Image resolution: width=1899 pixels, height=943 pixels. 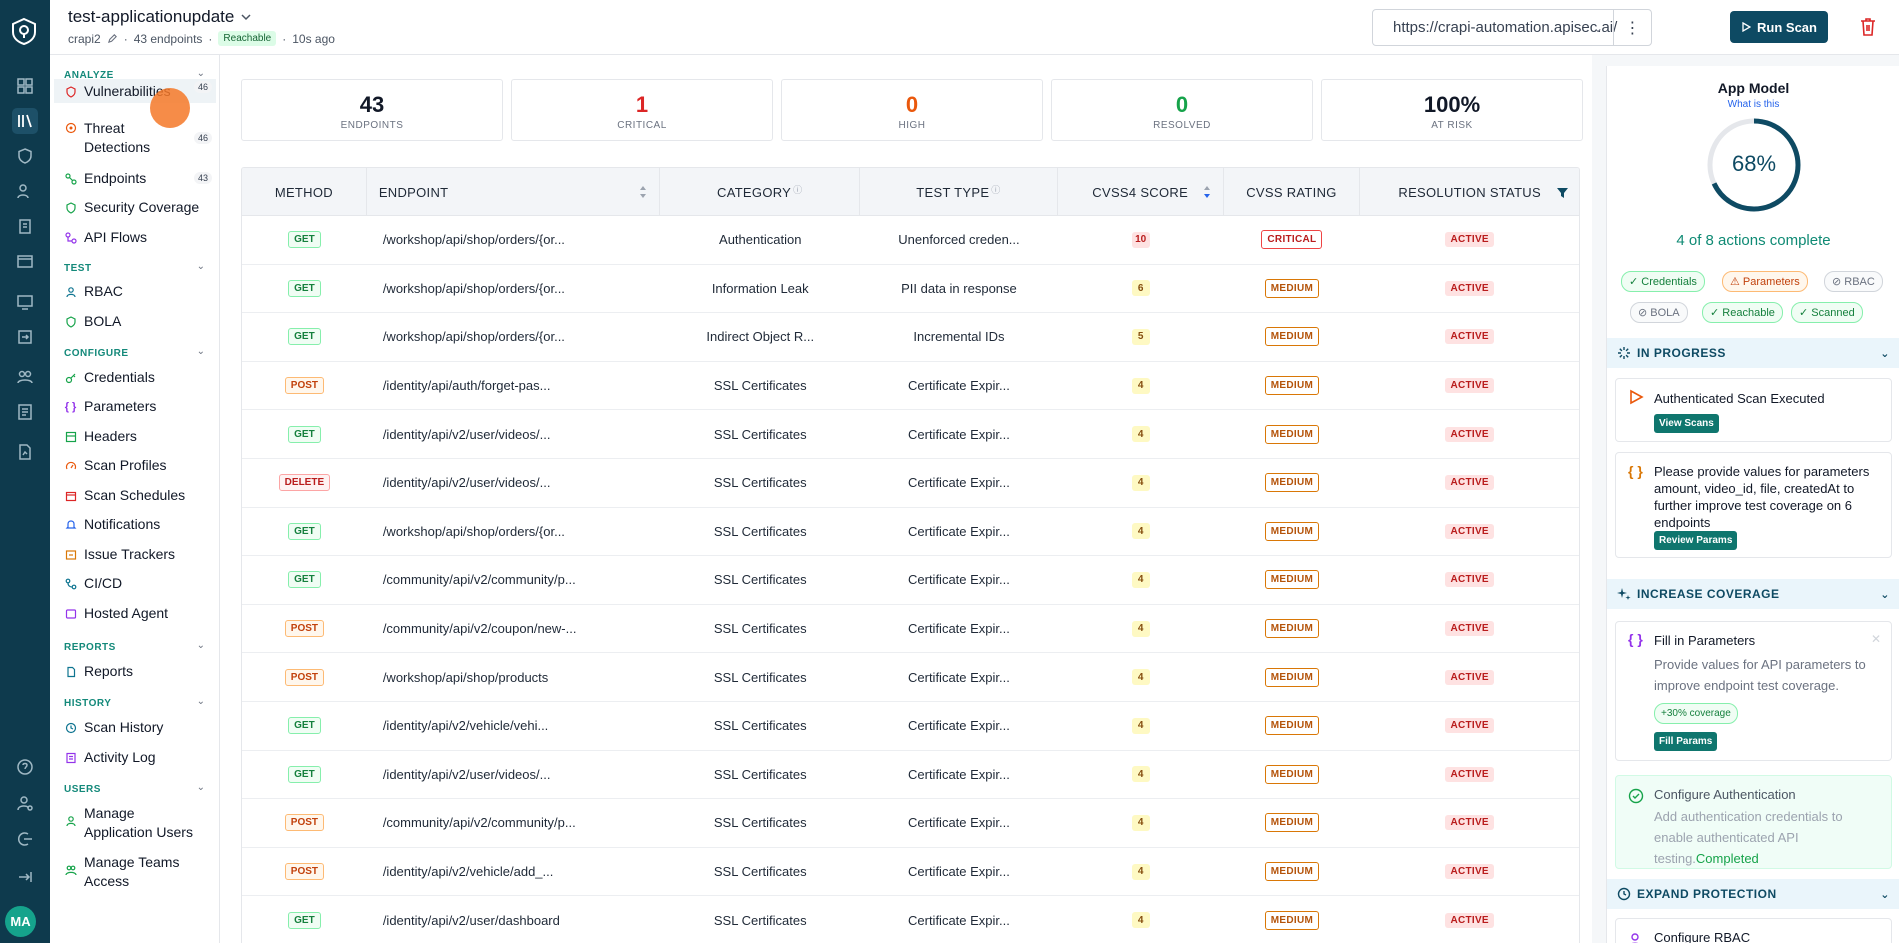 What do you see at coordinates (70, 207) in the screenshot?
I see `shield-check-icon` at bounding box center [70, 207].